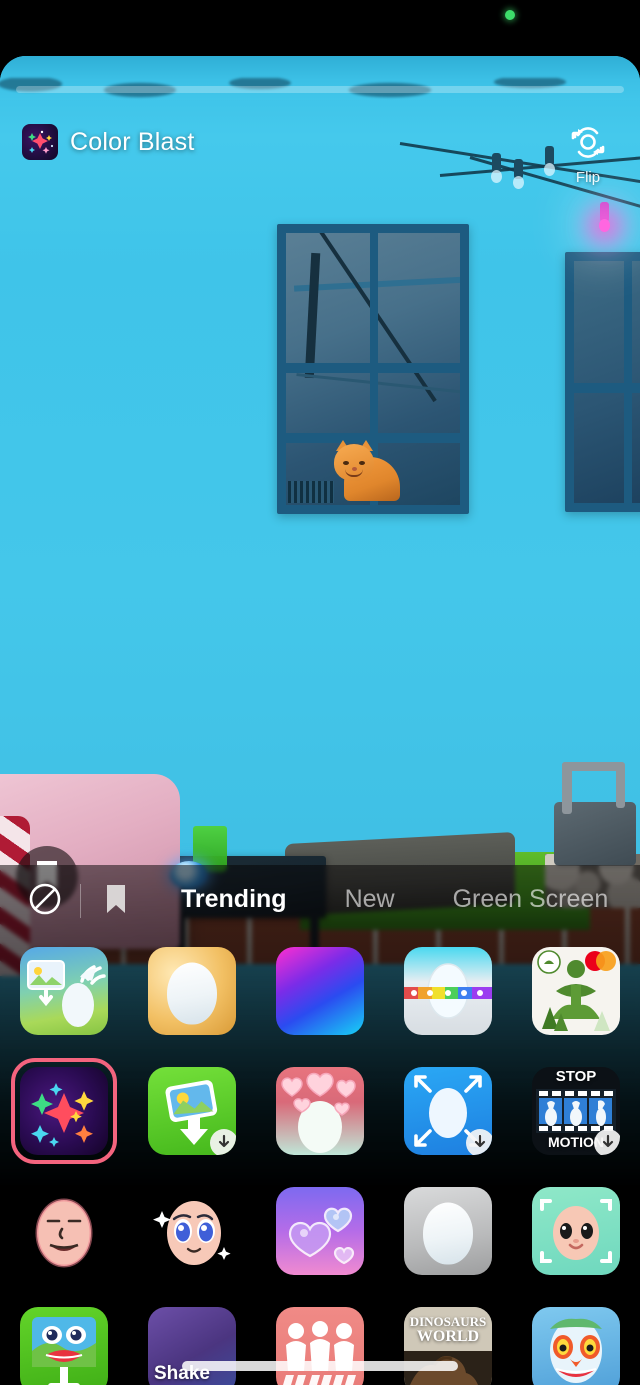  Describe the element at coordinates (510, 15) in the screenshot. I see `recording-indicator-dot` at that location.